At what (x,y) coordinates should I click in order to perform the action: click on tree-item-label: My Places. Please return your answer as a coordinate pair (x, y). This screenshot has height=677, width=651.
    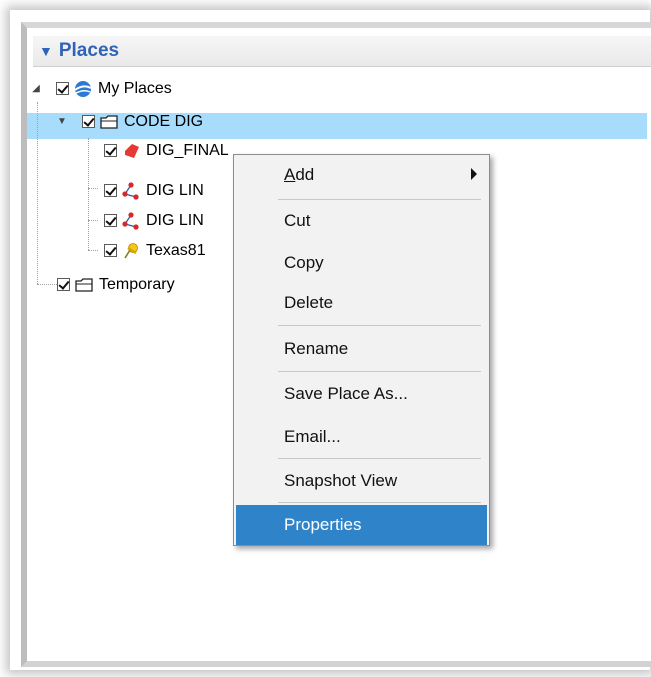
    Looking at the image, I should click on (135, 88).